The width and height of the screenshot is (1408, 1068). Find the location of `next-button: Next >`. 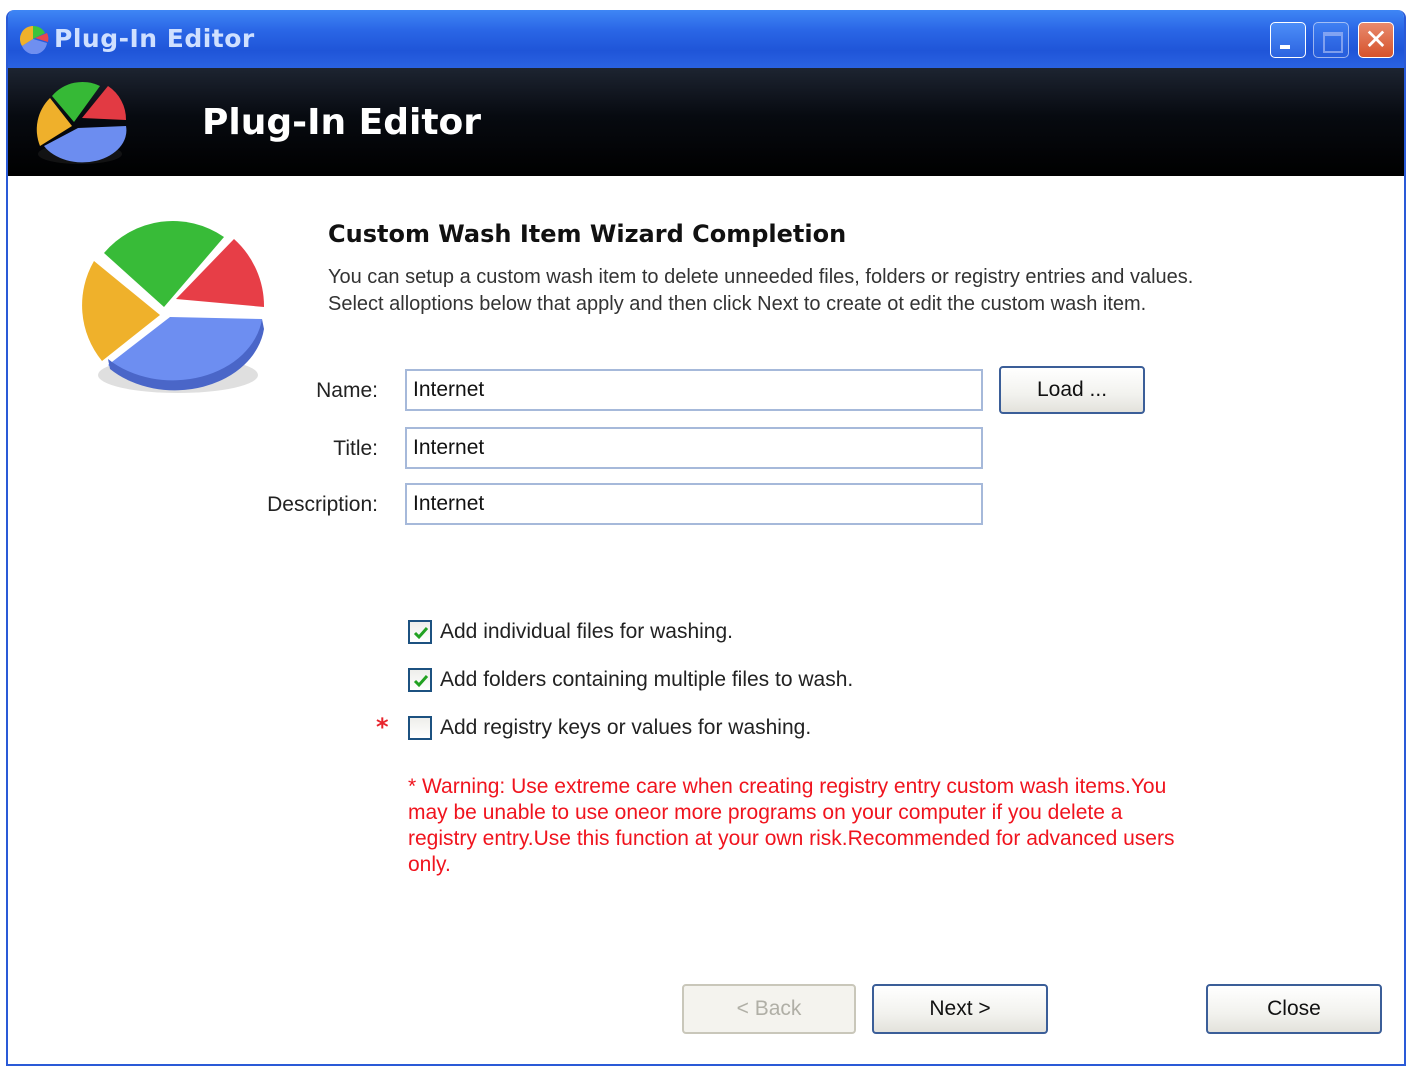

next-button: Next > is located at coordinates (960, 1009).